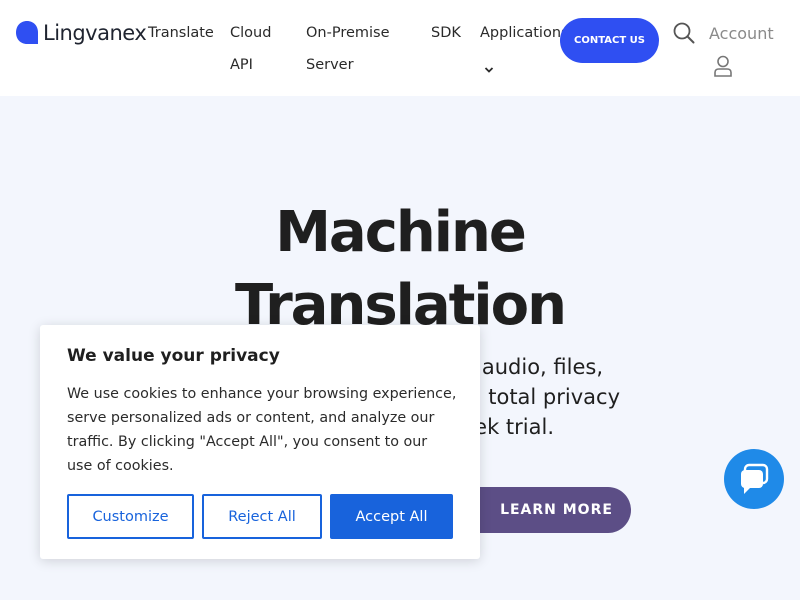  I want to click on user-icon, so click(723, 66).